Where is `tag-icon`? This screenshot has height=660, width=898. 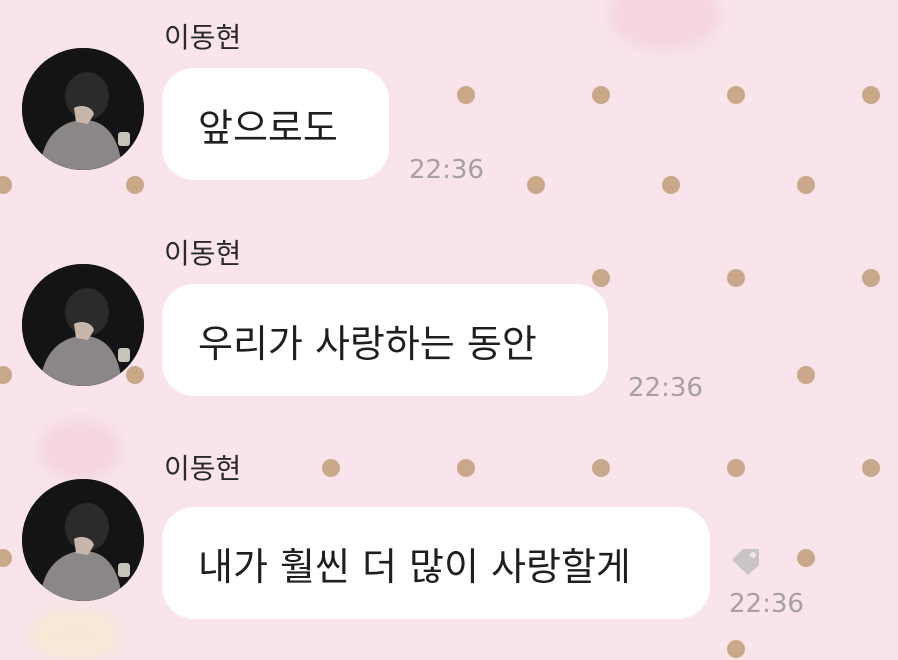 tag-icon is located at coordinates (746, 561).